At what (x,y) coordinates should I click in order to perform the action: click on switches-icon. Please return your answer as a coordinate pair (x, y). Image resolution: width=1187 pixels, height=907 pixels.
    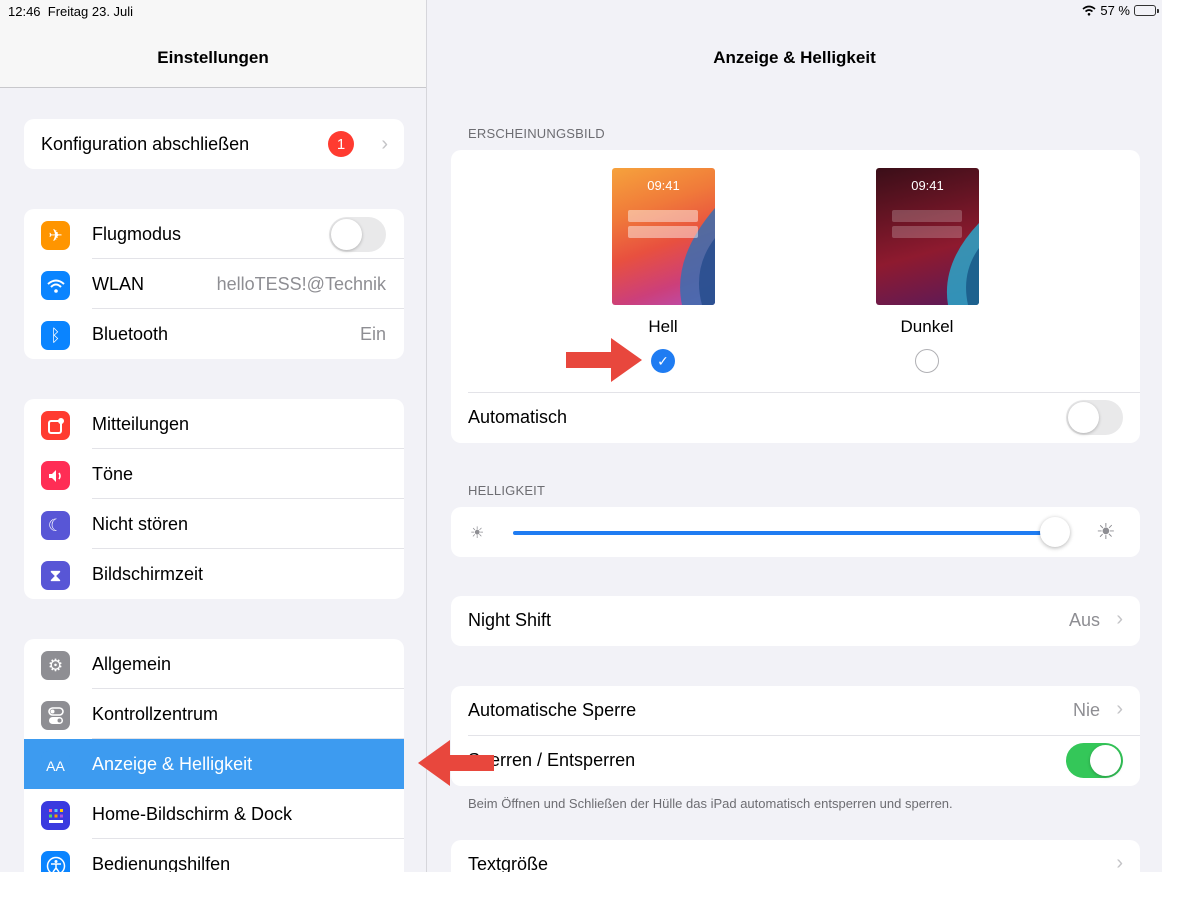
    Looking at the image, I should click on (55, 715).